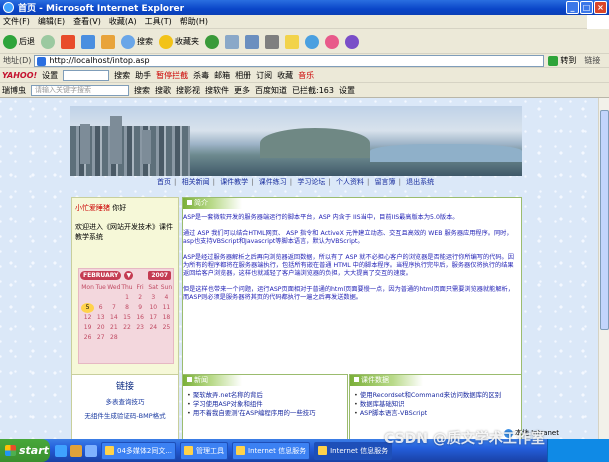  I want to click on calendar-day: 15, so click(126, 318).